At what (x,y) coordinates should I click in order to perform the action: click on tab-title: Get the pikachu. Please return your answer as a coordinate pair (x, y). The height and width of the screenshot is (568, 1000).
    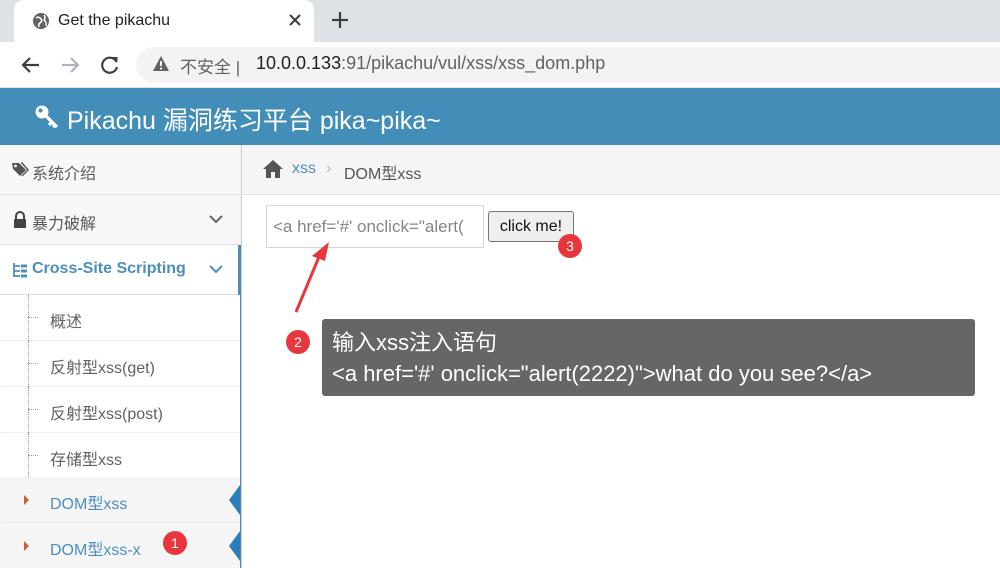
    Looking at the image, I should click on (114, 20).